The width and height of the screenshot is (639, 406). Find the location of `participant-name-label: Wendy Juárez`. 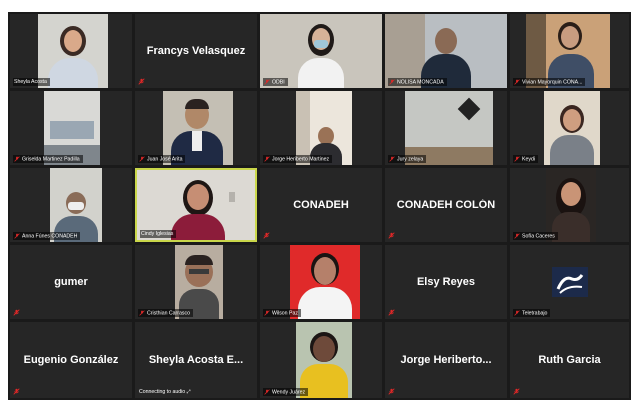

participant-name-label: Wendy Juárez is located at coordinates (286, 391).